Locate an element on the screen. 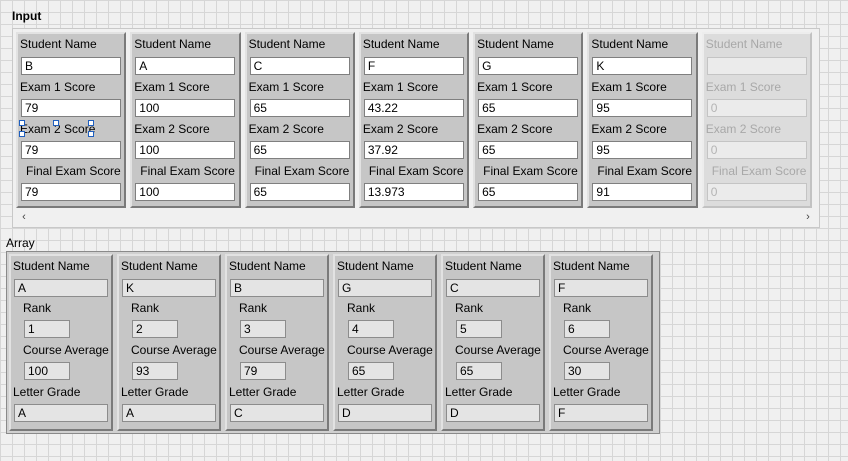  student-name-input is located at coordinates (756, 66).